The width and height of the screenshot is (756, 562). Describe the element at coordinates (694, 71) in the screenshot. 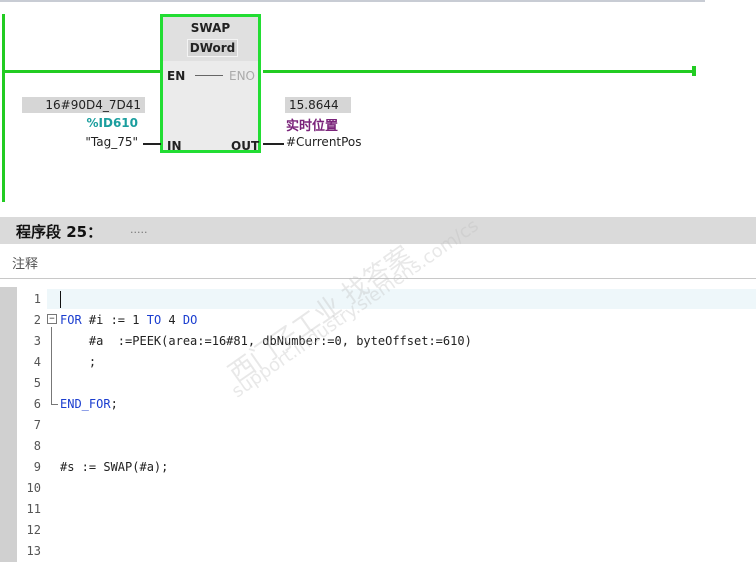

I see `power-flow-end-marker` at that location.